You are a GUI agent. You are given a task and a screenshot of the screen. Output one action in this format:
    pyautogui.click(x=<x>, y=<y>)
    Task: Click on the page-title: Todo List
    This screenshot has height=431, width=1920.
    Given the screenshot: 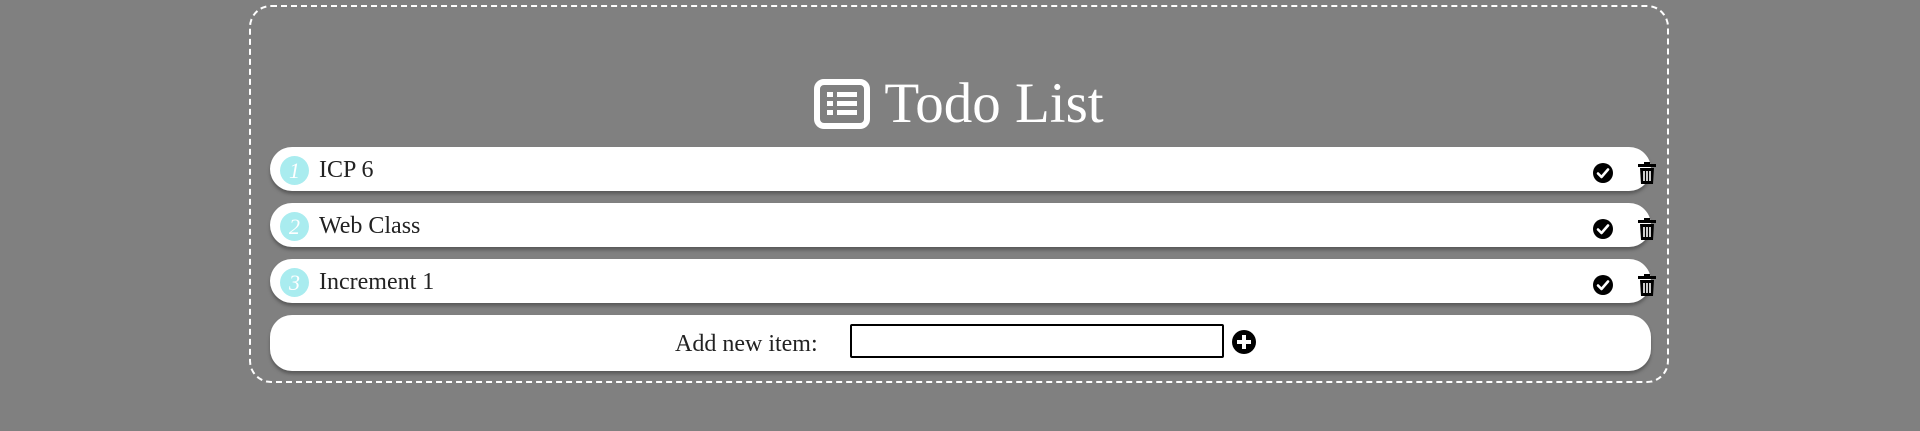 What is the action you would take?
    pyautogui.click(x=994, y=103)
    